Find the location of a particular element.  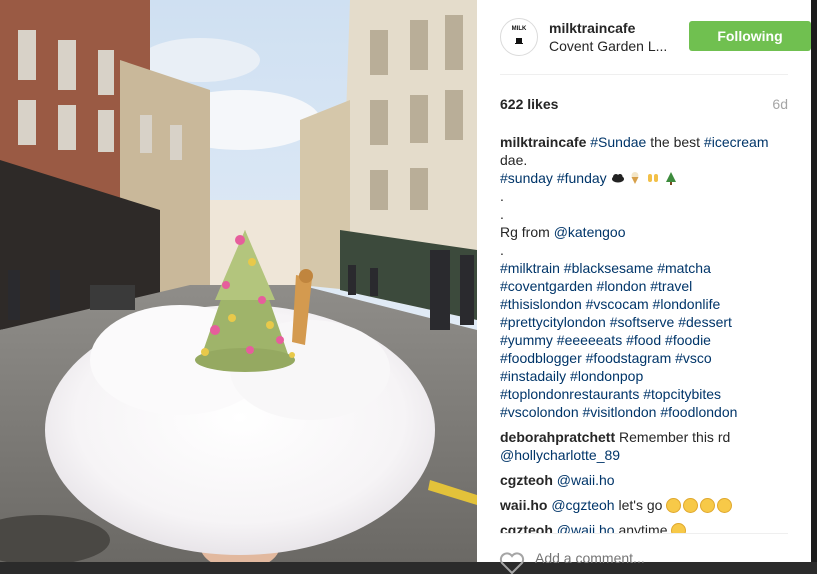

ice-cream-icon is located at coordinates (635, 178).